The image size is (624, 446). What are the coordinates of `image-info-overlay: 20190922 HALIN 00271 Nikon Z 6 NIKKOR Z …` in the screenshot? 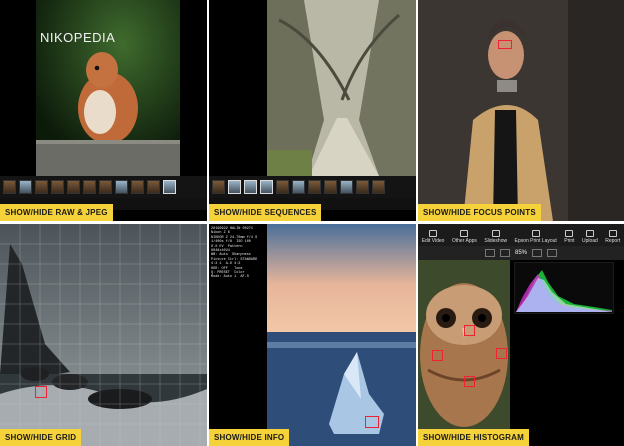 It's located at (234, 253).